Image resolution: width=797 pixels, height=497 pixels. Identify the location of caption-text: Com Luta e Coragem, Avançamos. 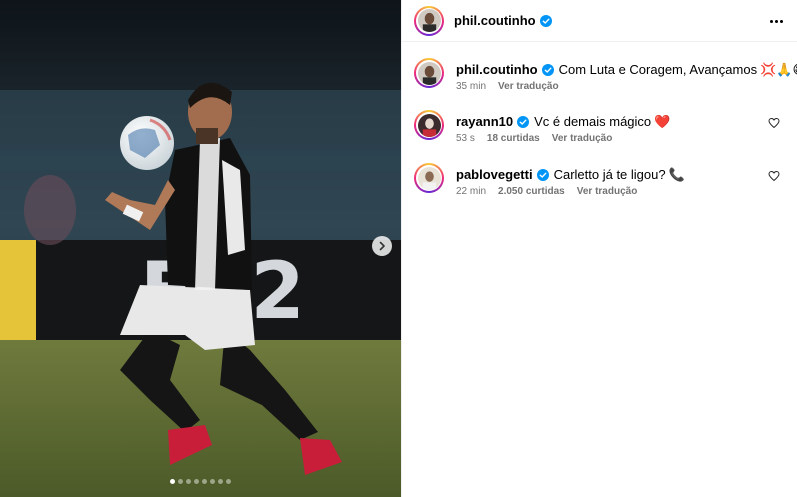
(658, 69).